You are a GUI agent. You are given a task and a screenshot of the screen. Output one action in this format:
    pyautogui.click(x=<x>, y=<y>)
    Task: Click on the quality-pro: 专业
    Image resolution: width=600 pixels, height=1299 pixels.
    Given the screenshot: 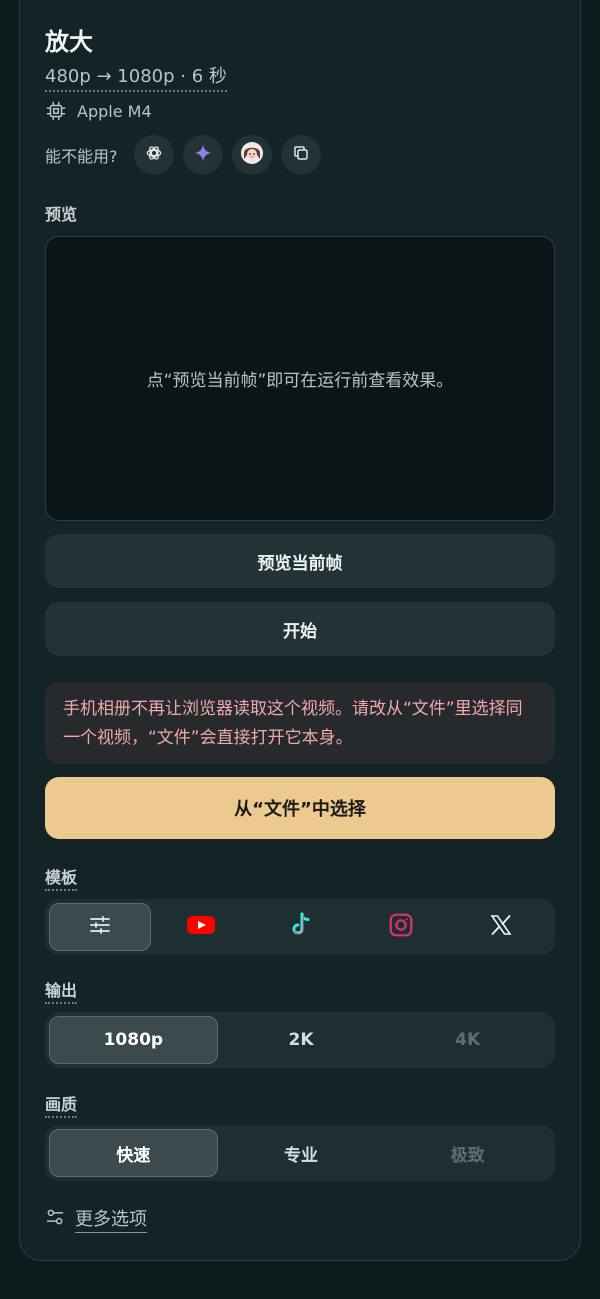 What is the action you would take?
    pyautogui.click(x=301, y=1153)
    